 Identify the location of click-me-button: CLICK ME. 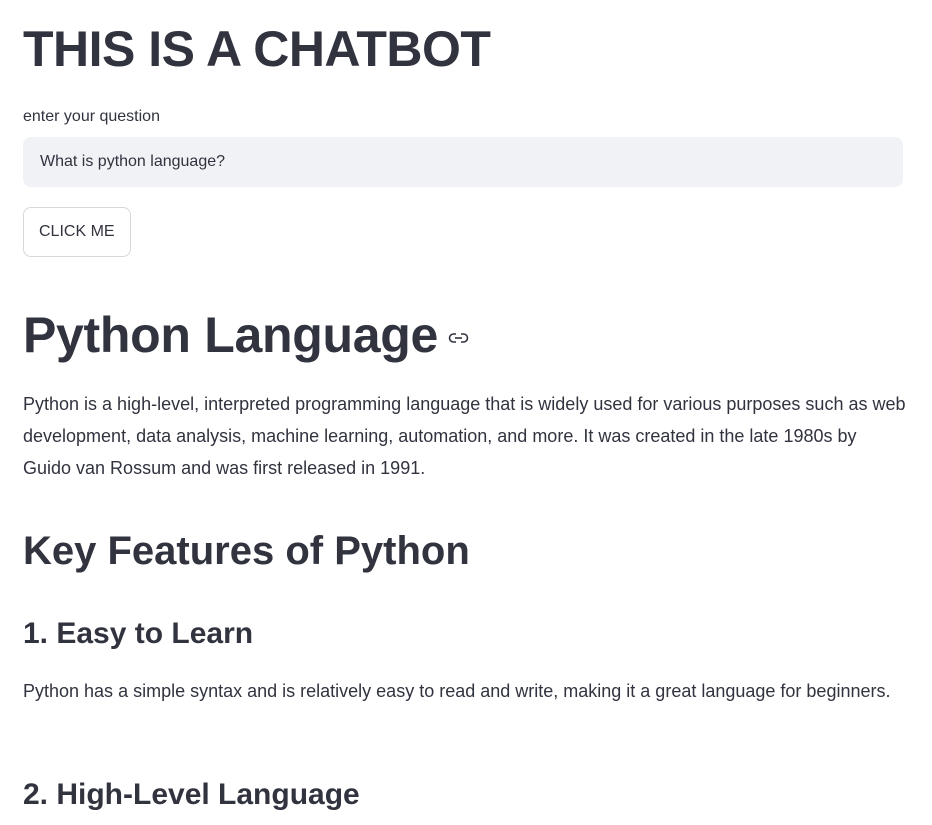
(77, 232).